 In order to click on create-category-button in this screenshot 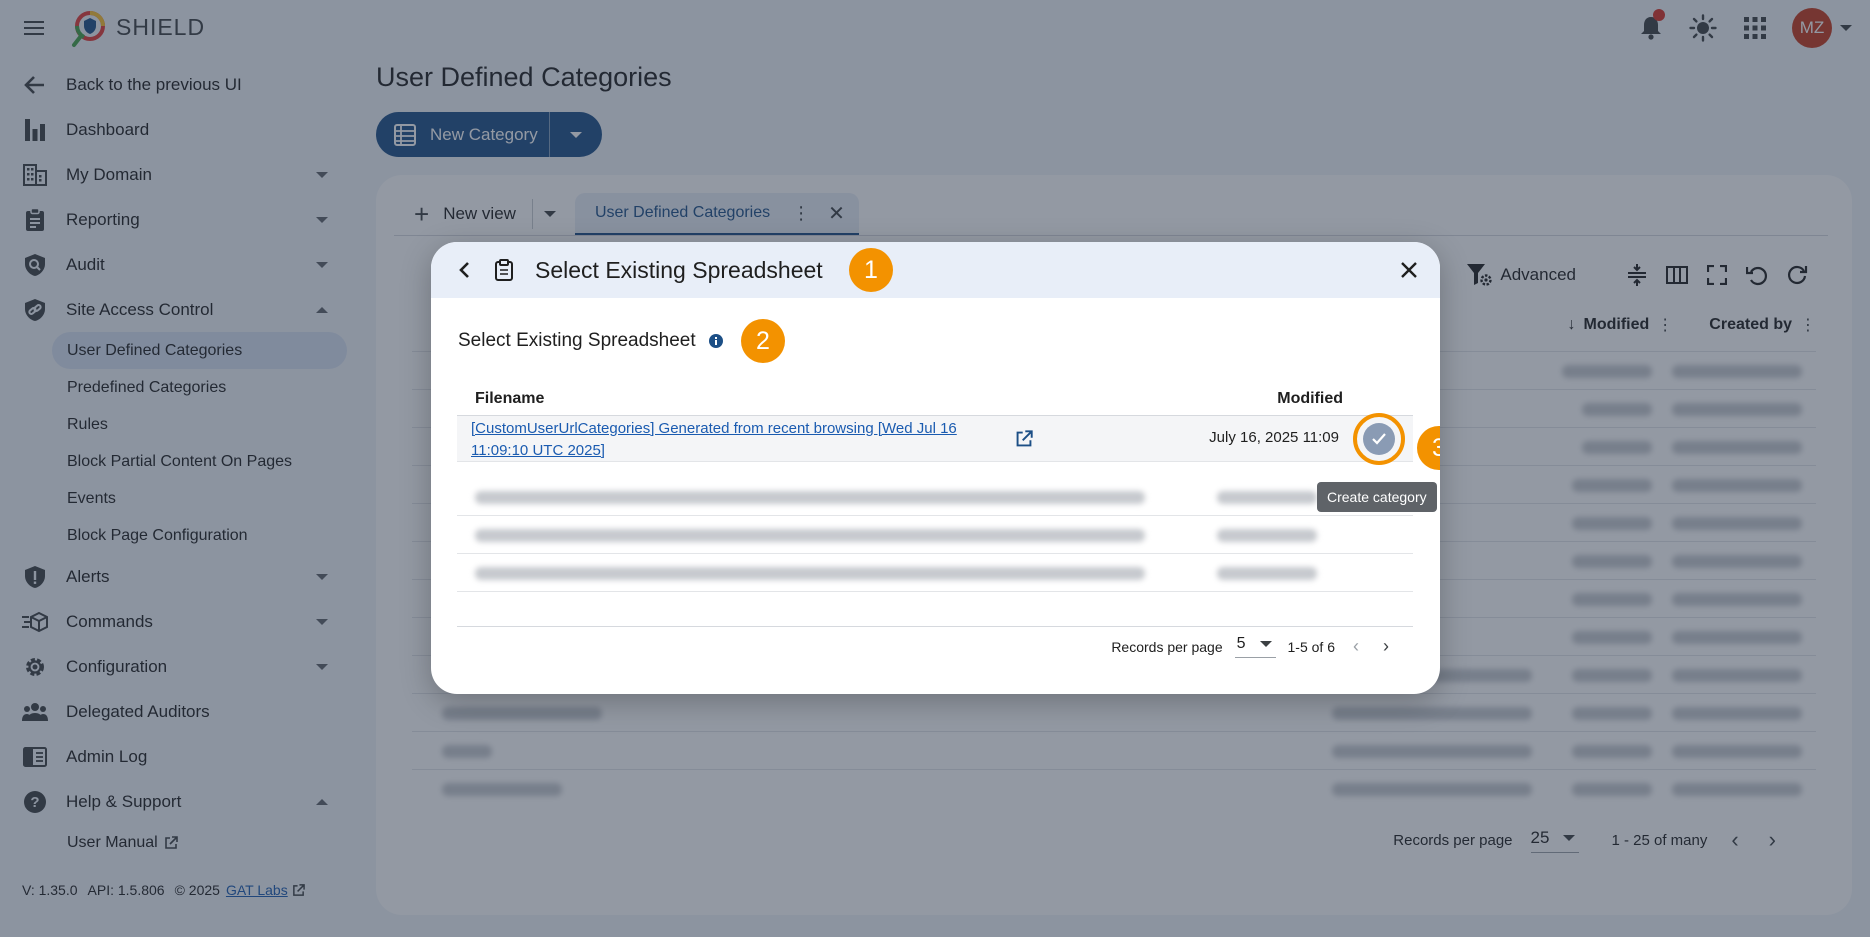, I will do `click(1379, 439)`.